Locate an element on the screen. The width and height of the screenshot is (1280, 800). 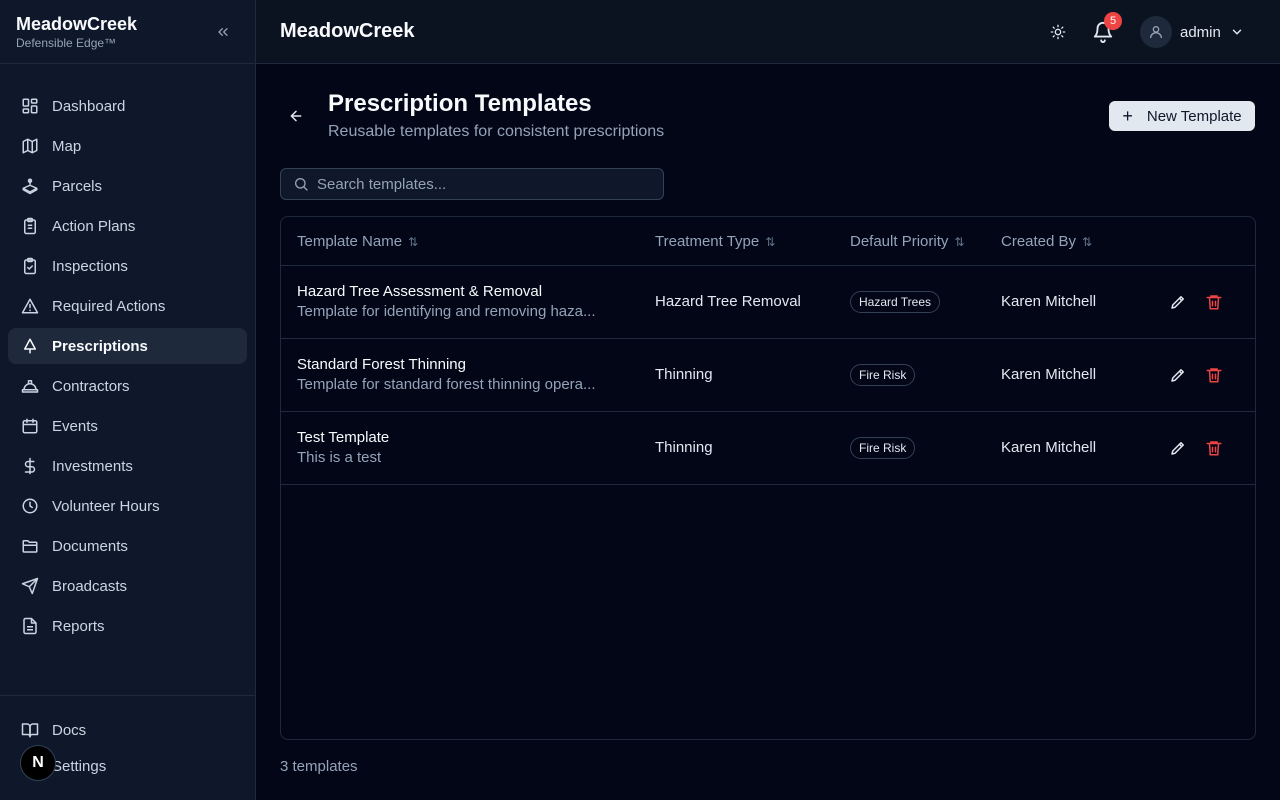
dashboard-icon is located at coordinates (30, 106).